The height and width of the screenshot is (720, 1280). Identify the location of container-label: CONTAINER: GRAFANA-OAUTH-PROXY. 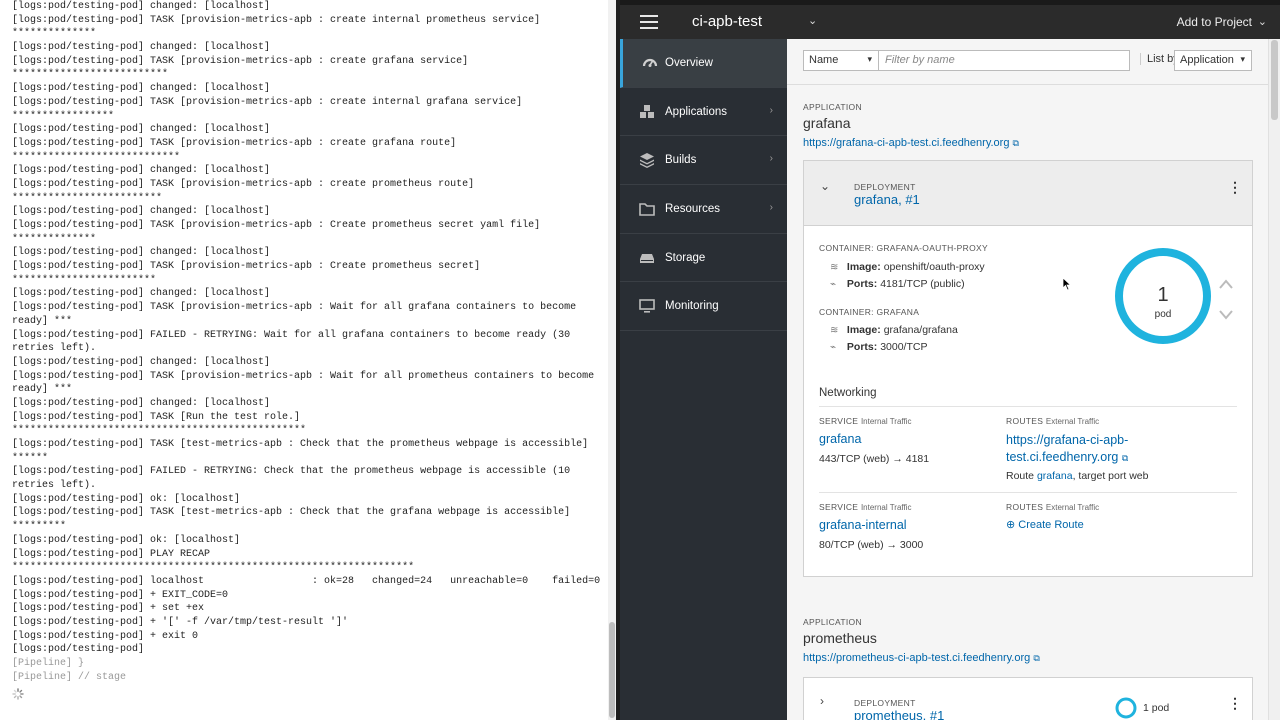
(903, 248).